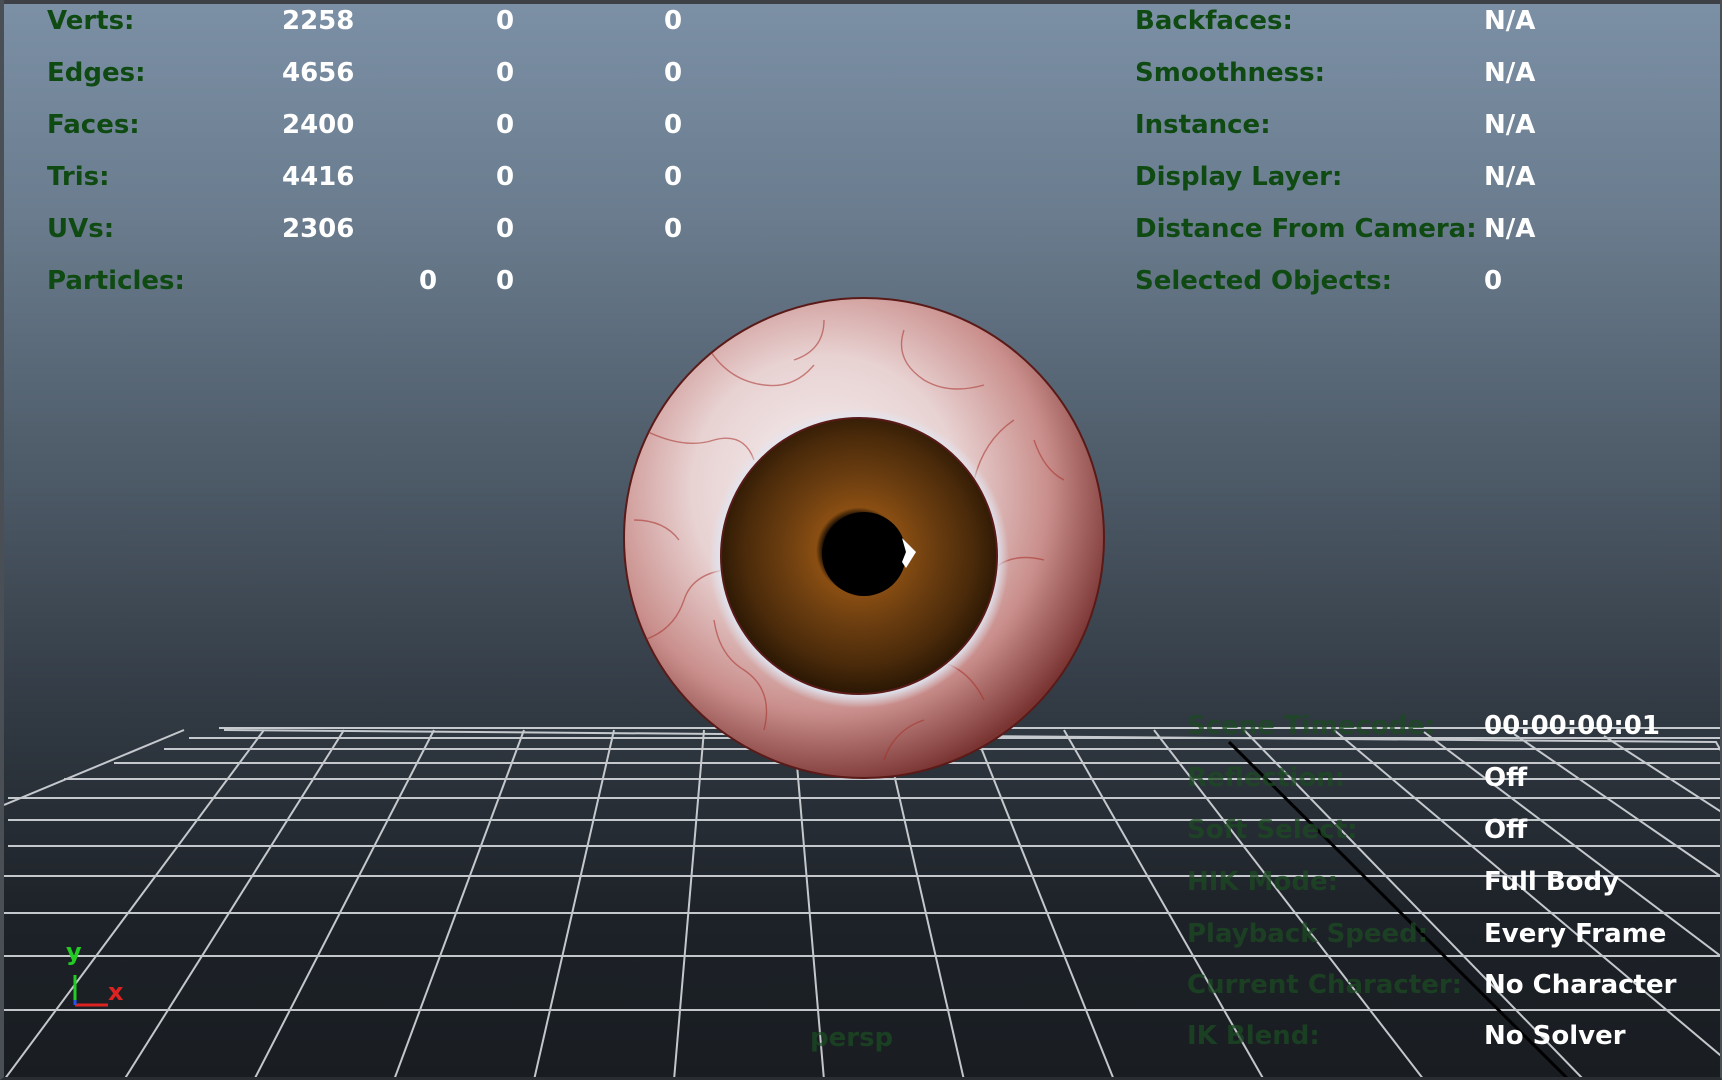 Image resolution: width=1722 pixels, height=1080 pixels. What do you see at coordinates (1203, 125) in the screenshot?
I see `hud-label: Instance:` at bounding box center [1203, 125].